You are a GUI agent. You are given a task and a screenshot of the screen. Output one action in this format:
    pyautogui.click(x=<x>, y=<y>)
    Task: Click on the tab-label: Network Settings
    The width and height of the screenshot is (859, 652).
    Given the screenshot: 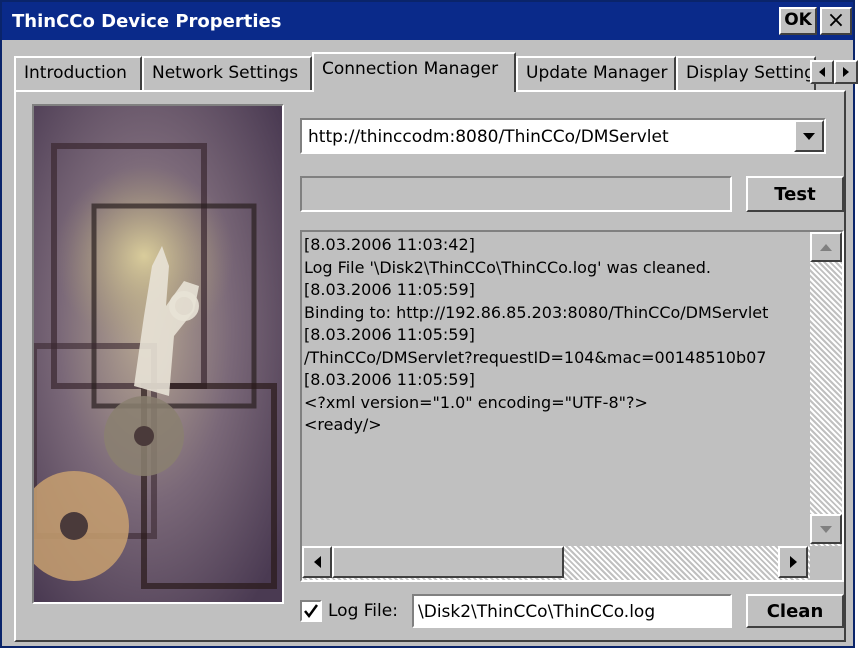 What is the action you would take?
    pyautogui.click(x=225, y=73)
    